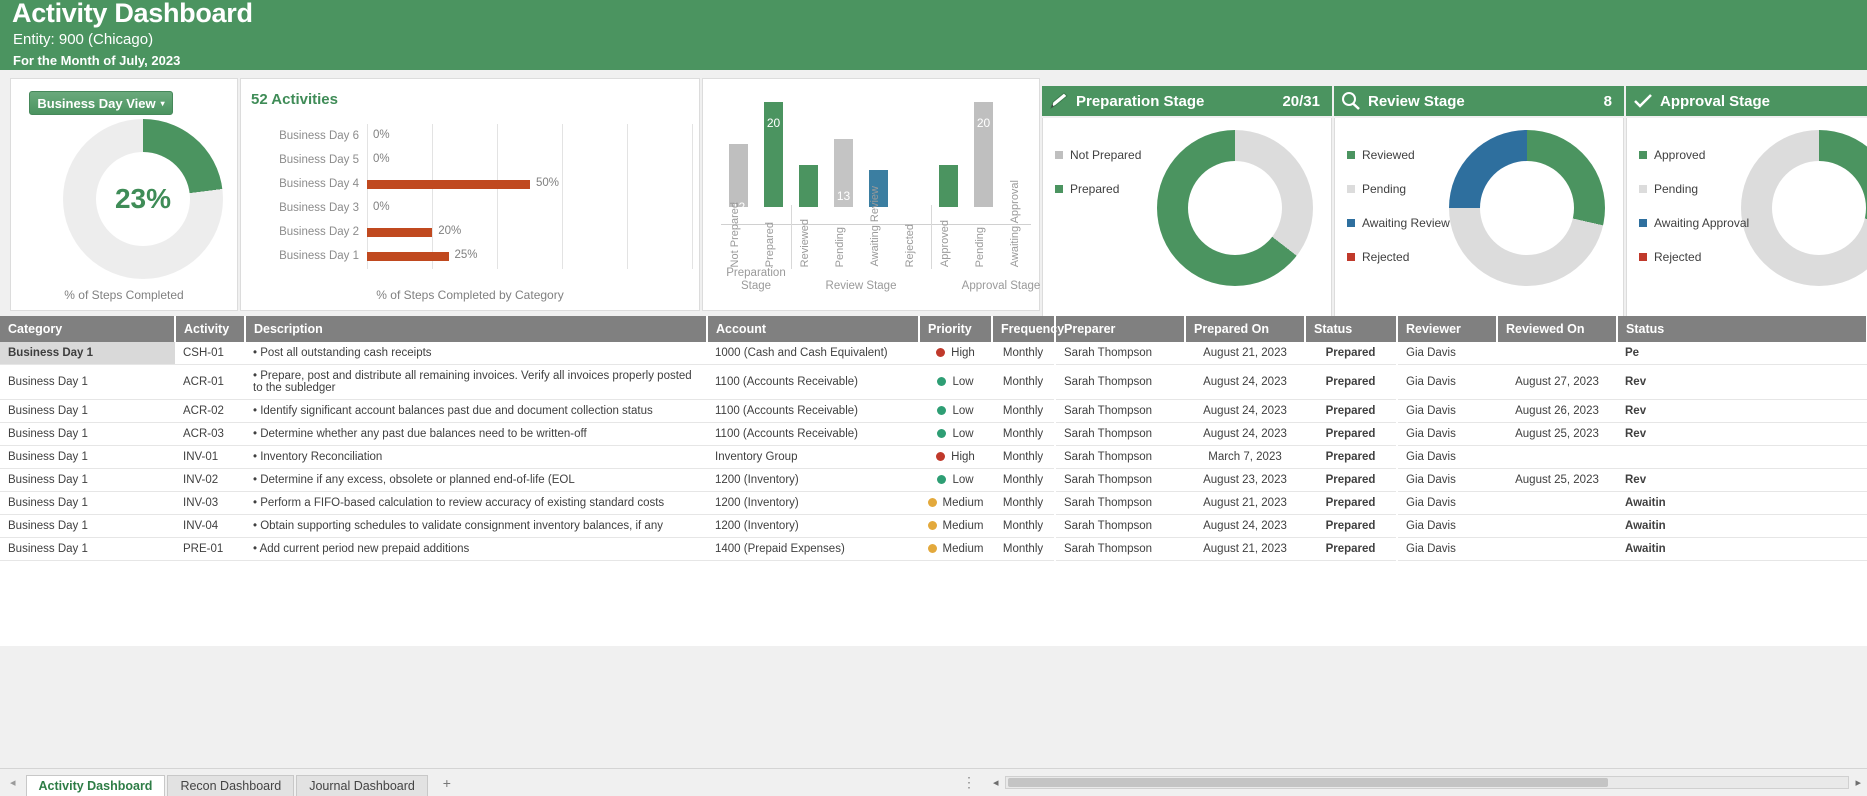  What do you see at coordinates (1120, 329) in the screenshot?
I see `table-column-header: Preparer` at bounding box center [1120, 329].